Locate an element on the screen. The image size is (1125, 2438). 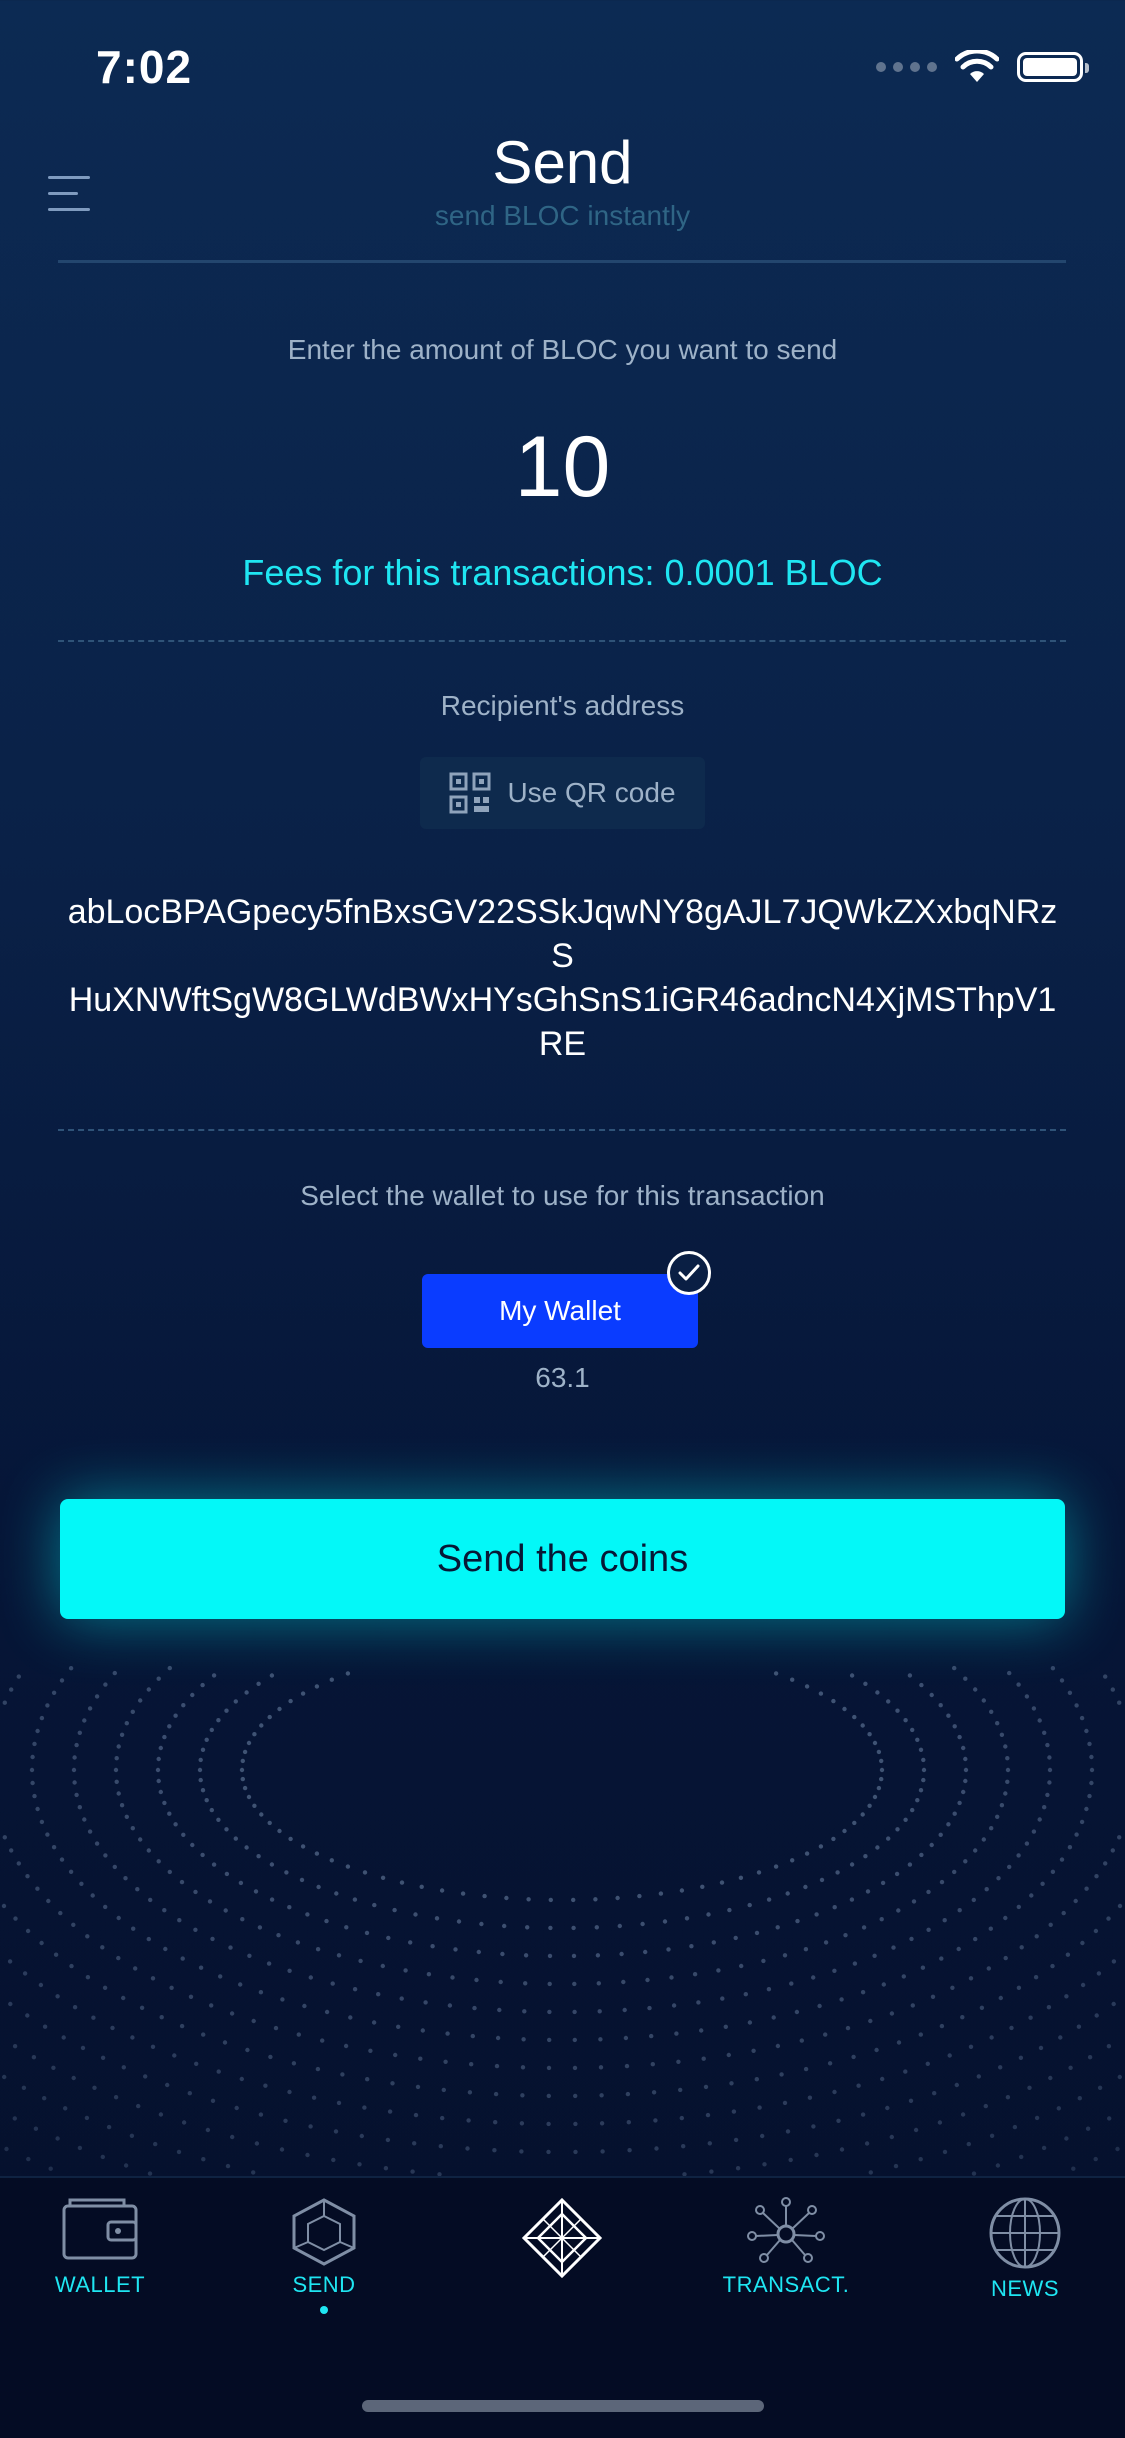
page-subtitle: send BLOC instantly is located at coordinates (562, 215).